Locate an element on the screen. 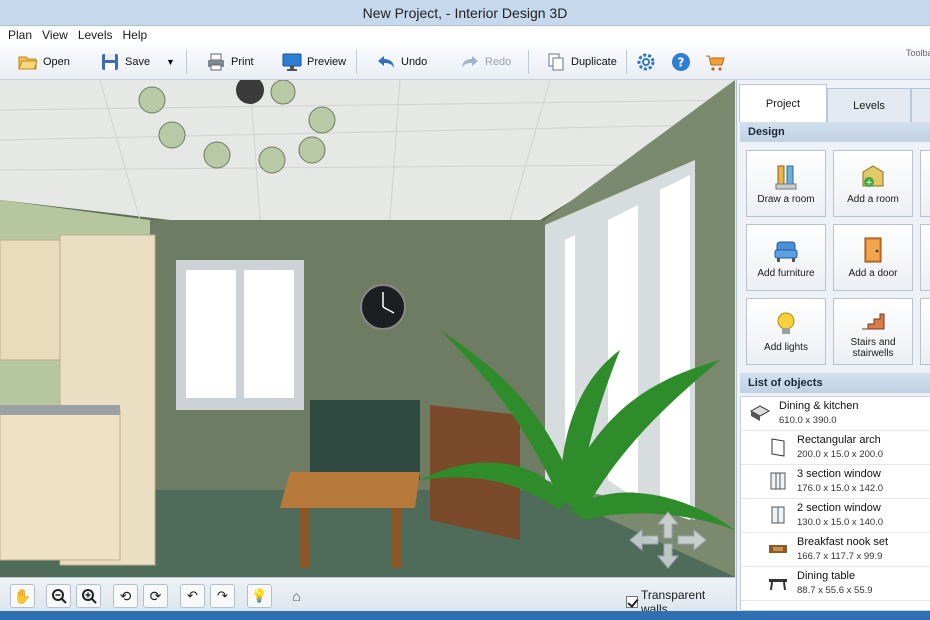 The image size is (930, 620). duplicate-icon is located at coordinates (556, 62).